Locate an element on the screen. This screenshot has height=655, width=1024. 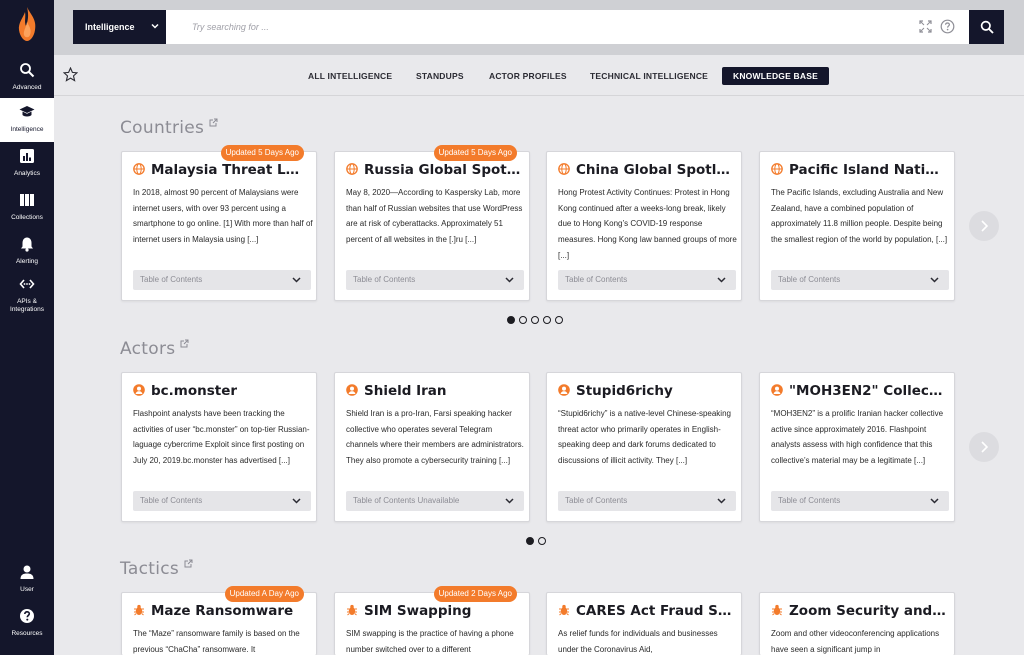
section-title-actors: Actors is located at coordinates (154, 349).